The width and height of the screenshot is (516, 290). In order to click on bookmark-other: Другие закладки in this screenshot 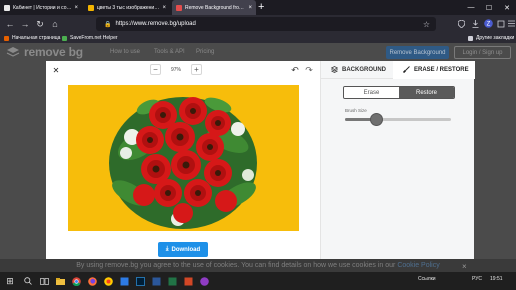, I will do `click(491, 38)`.